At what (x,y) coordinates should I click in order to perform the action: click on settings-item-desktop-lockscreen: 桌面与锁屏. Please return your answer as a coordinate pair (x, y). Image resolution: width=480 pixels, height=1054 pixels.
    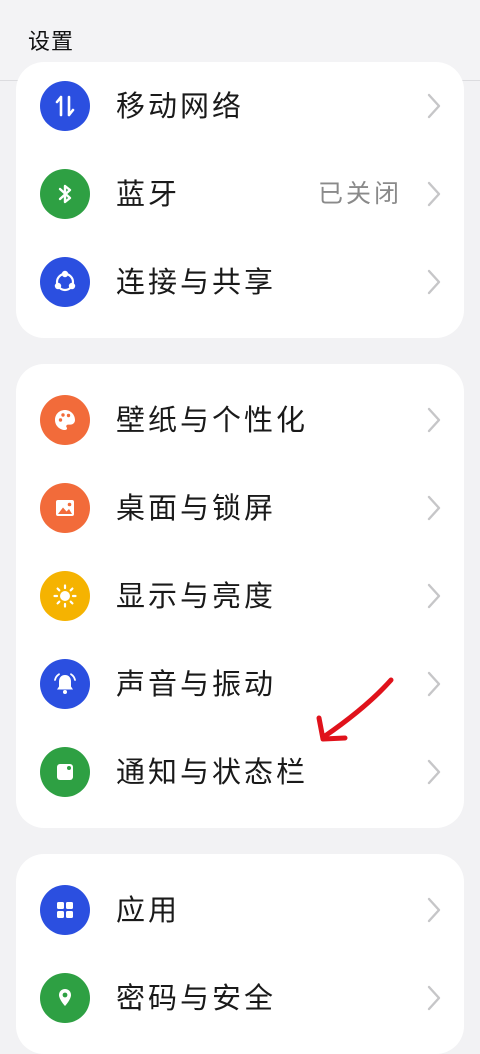
    Looking at the image, I should click on (240, 508).